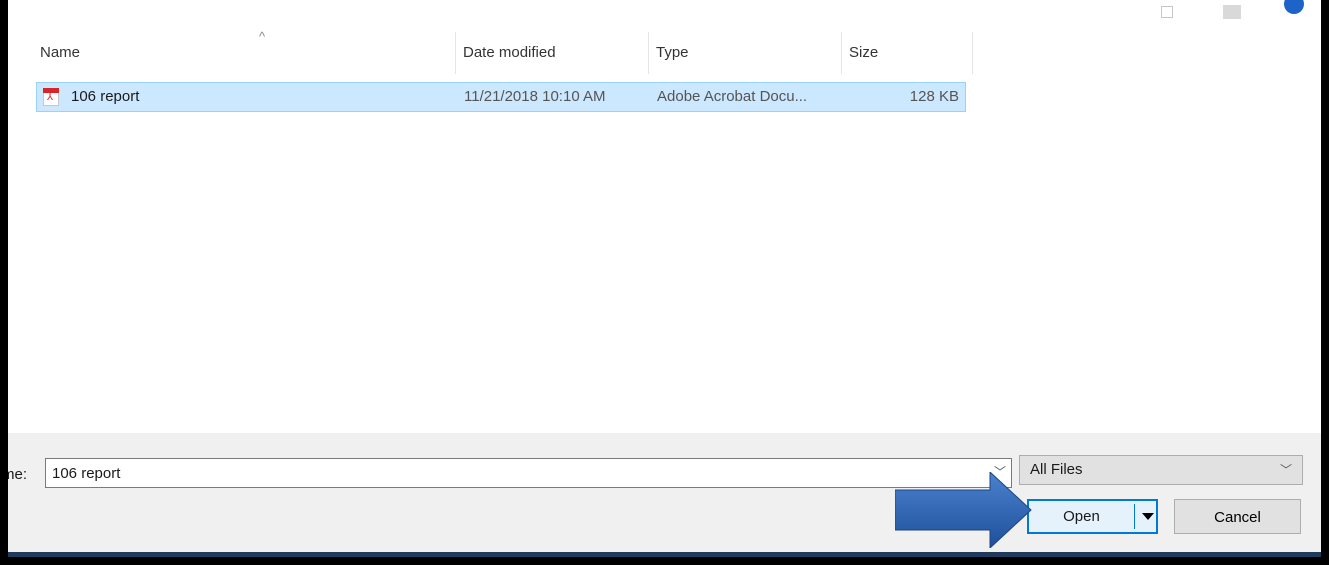  Describe the element at coordinates (972, 53) in the screenshot. I see `column-divider` at that location.